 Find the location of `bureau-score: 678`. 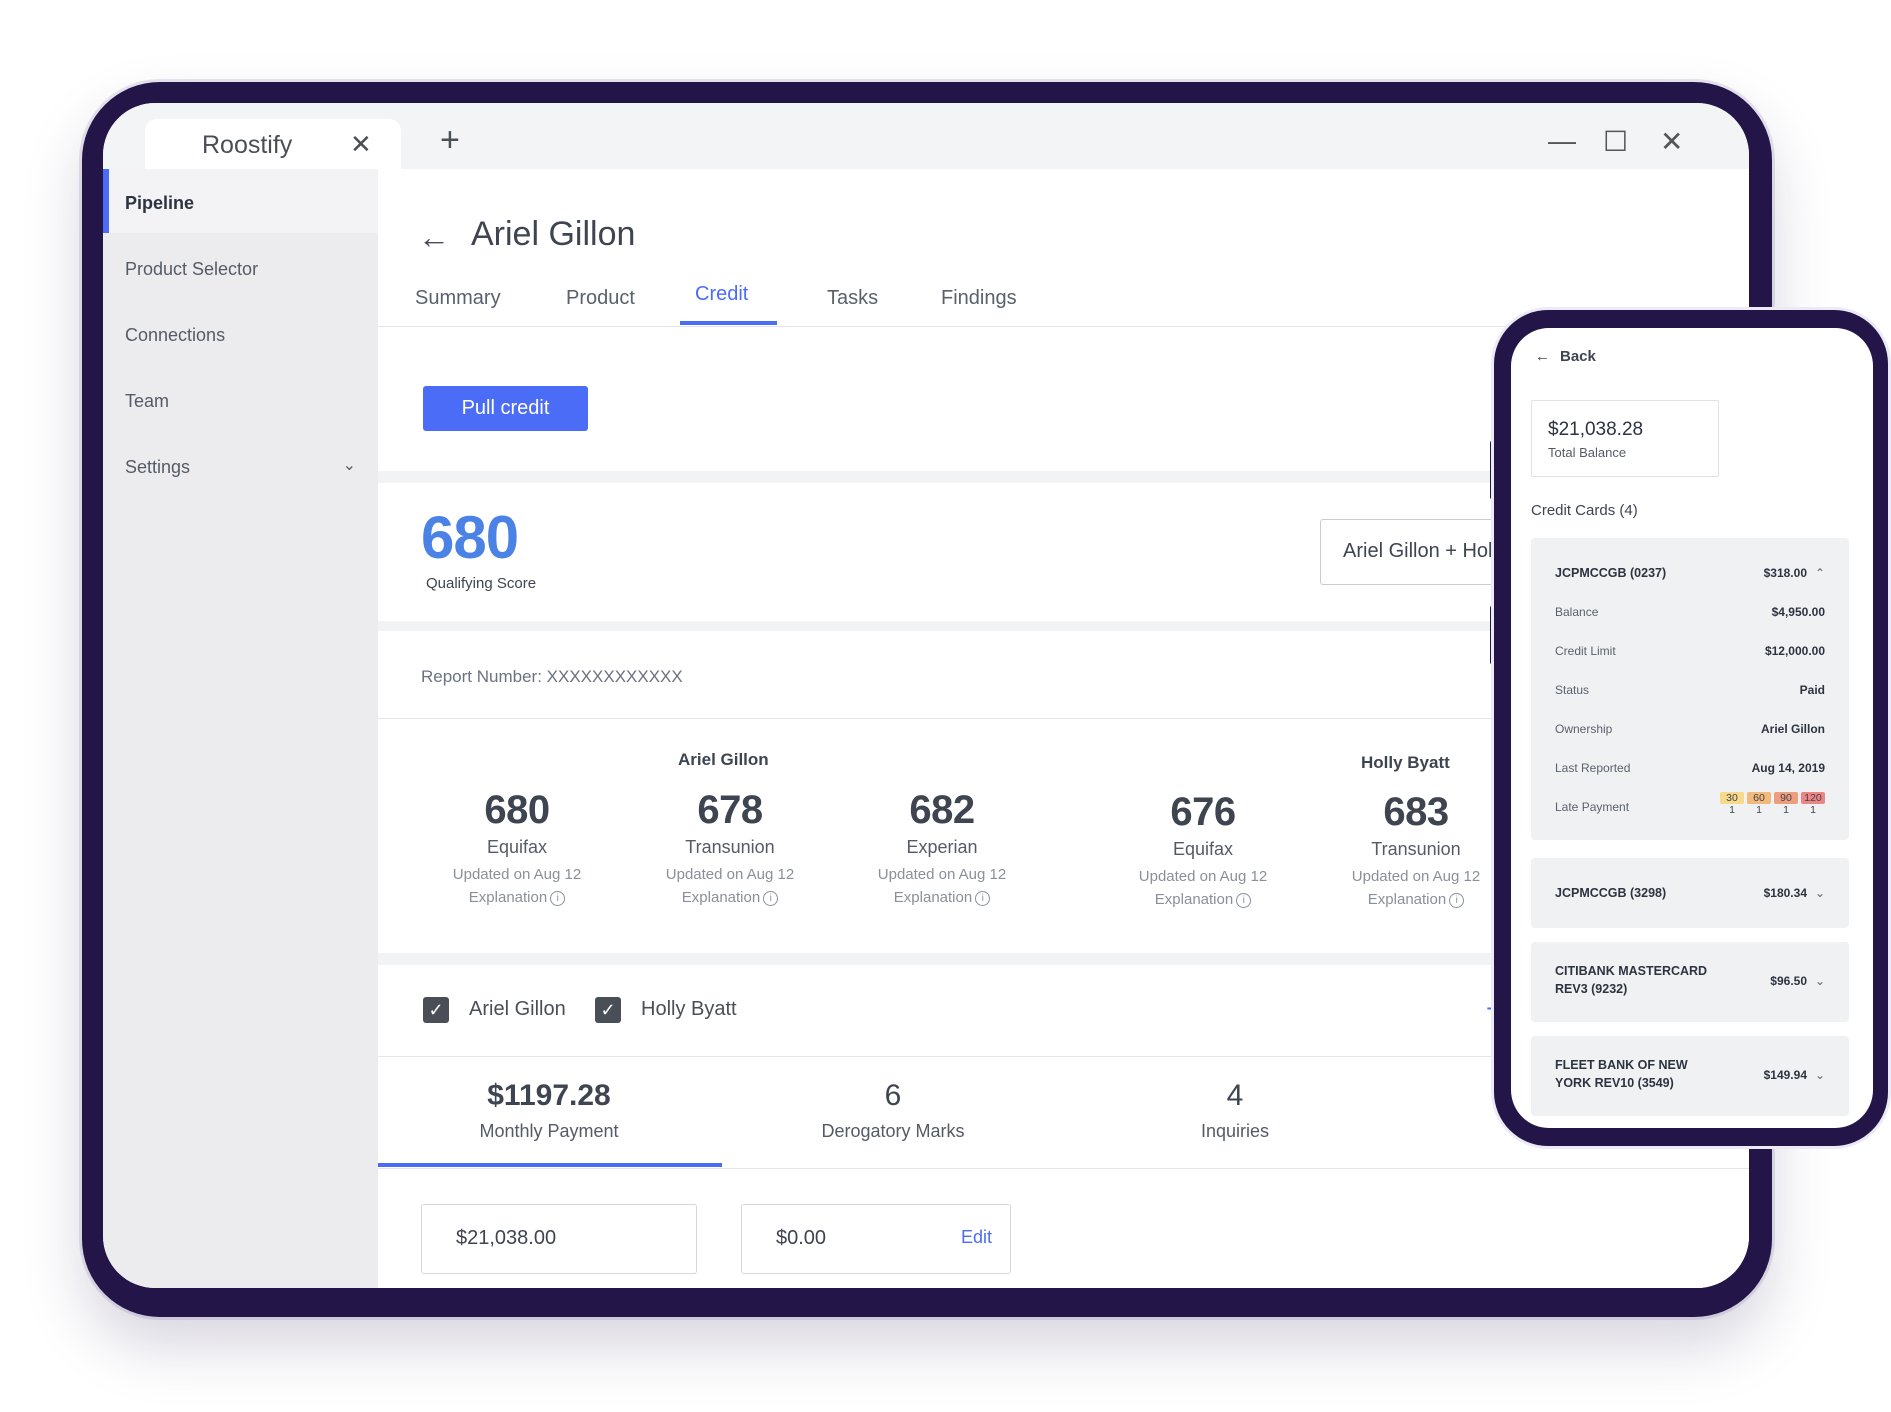

bureau-score: 678 is located at coordinates (730, 810).